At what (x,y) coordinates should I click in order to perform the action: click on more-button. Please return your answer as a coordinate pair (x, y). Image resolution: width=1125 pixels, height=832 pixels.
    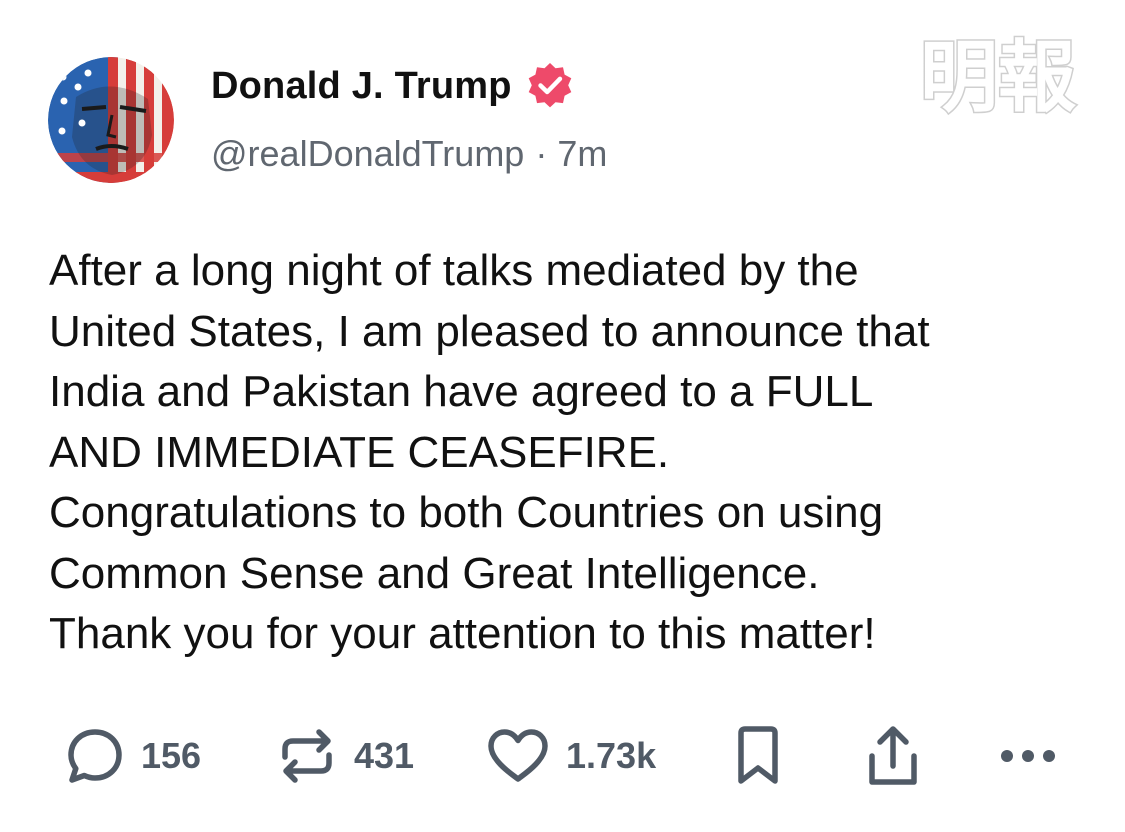
    Looking at the image, I should click on (1028, 756).